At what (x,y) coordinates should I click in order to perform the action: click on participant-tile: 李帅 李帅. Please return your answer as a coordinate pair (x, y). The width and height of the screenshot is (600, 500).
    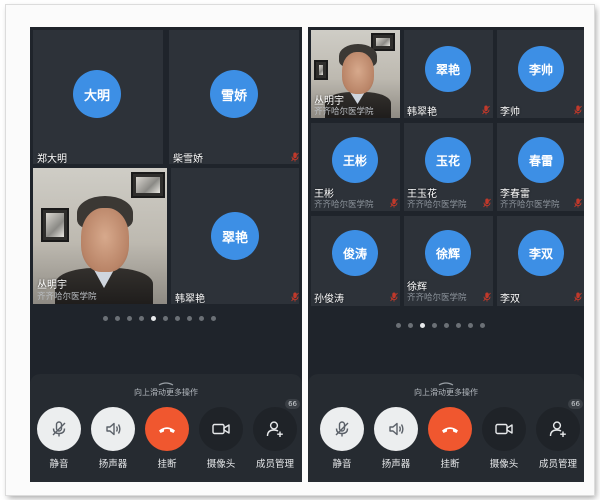
    Looking at the image, I should click on (540, 74).